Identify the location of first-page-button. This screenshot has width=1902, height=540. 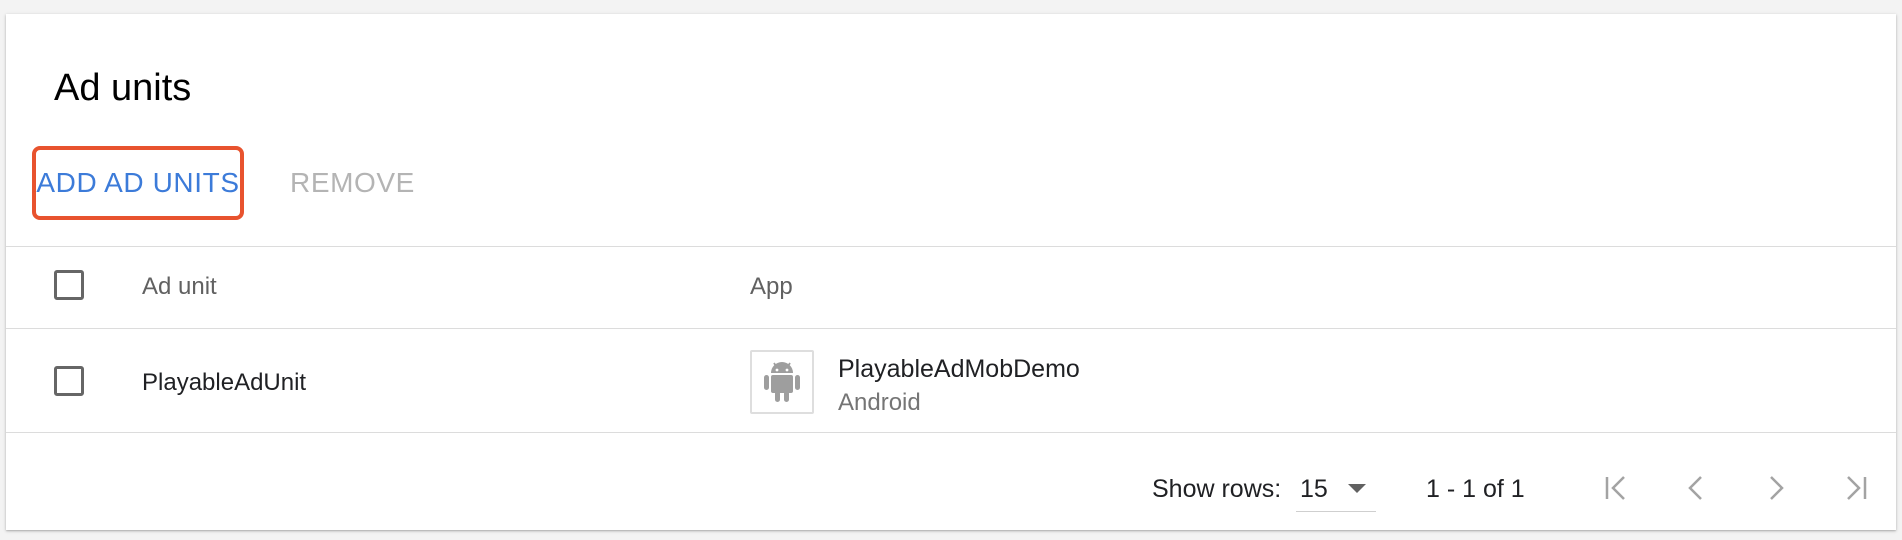
(1616, 488).